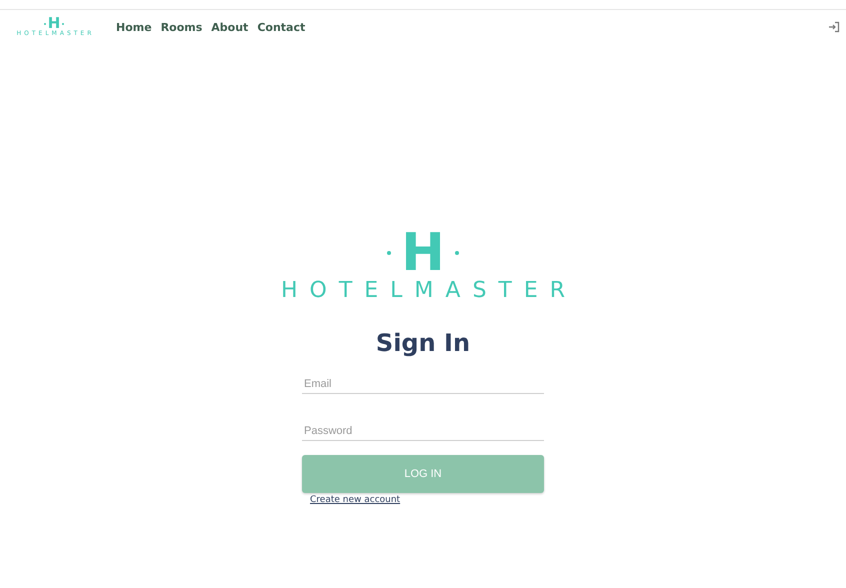  Describe the element at coordinates (423, 343) in the screenshot. I see `sign-in-title: Sign In` at that location.